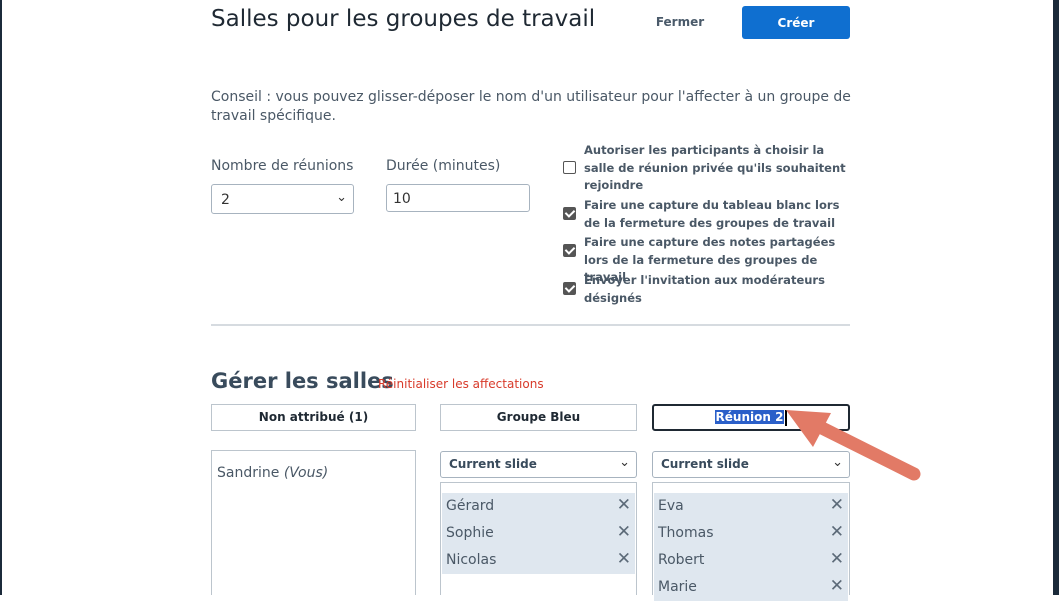 The width and height of the screenshot is (1059, 601). I want to click on member-name: Thomas, so click(686, 533).